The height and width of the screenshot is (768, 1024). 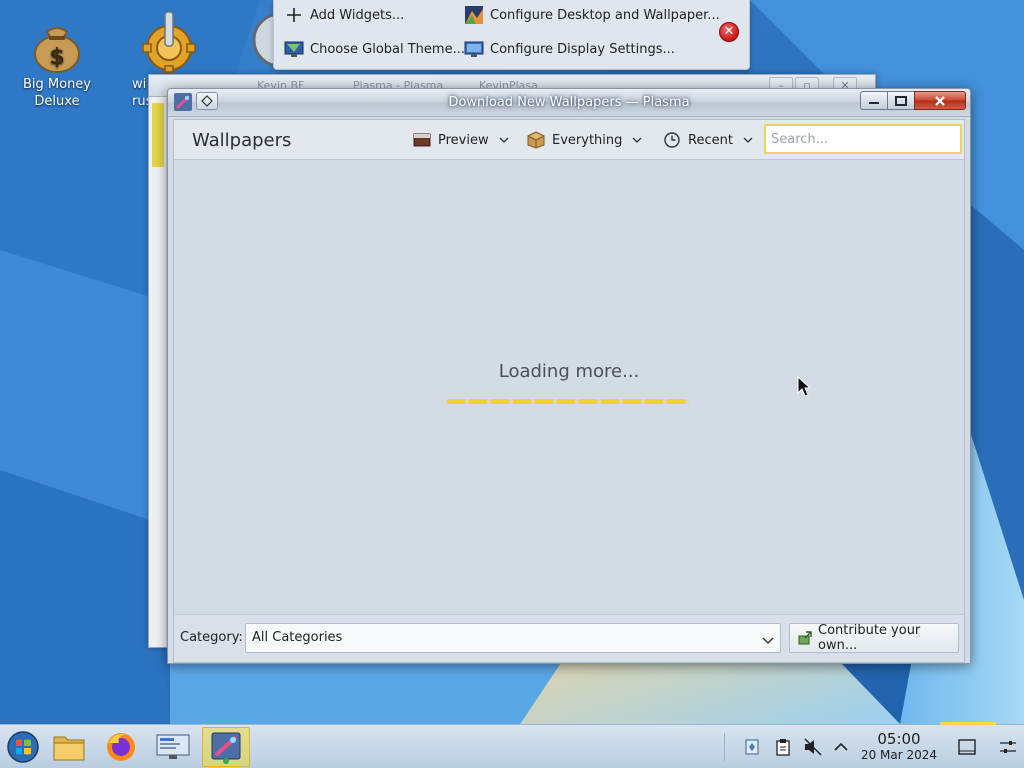 I want to click on gear-icon, so click(x=169, y=42).